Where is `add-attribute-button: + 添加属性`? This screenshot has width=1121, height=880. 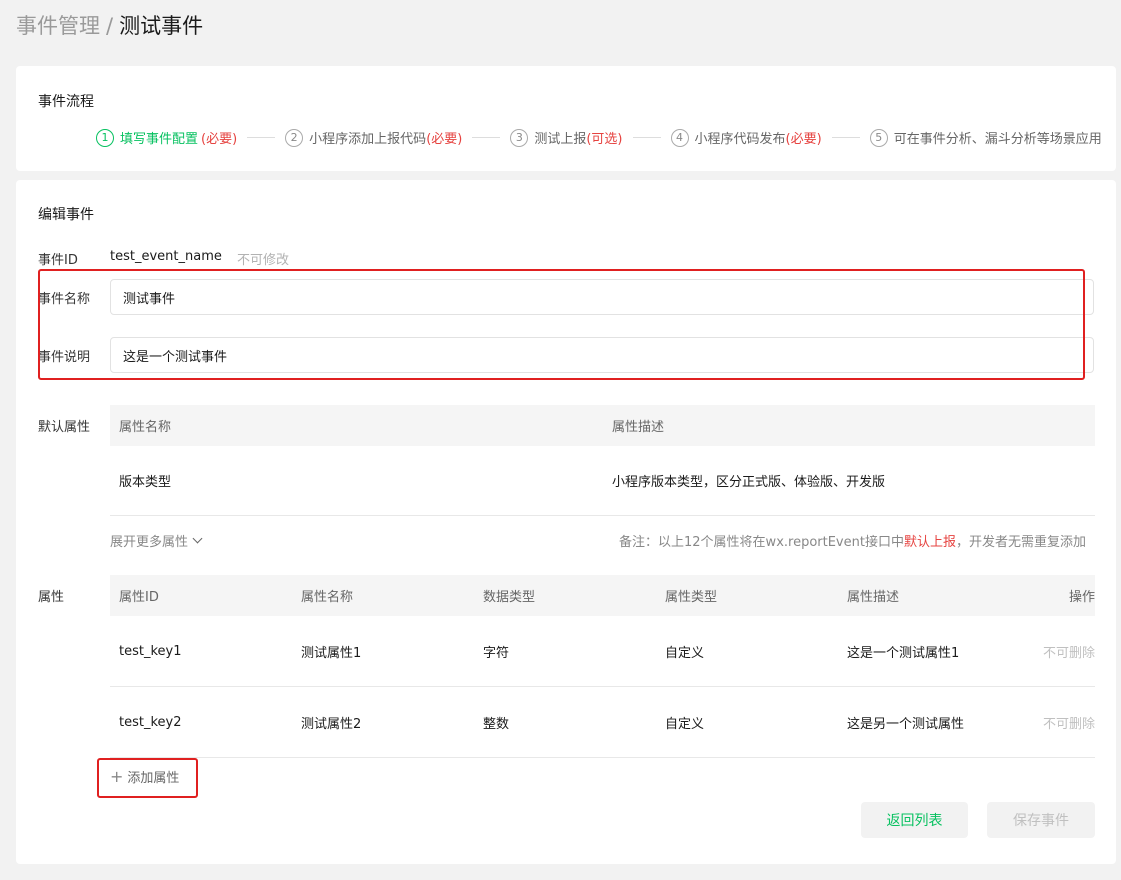
add-attribute-button: + 添加属性 is located at coordinates (144, 776).